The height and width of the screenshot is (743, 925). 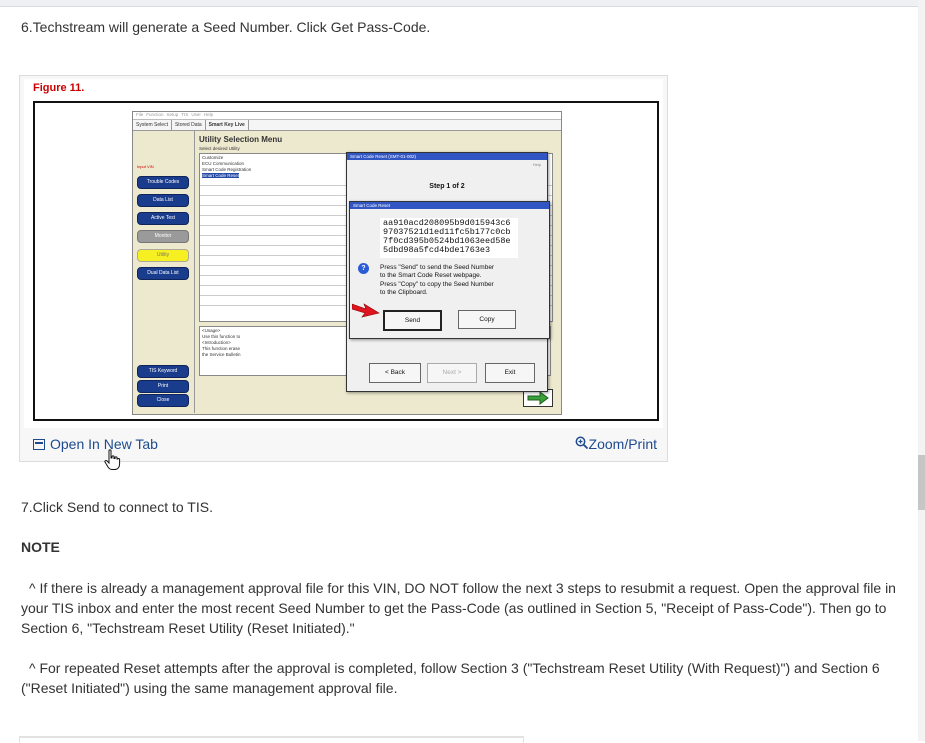 I want to click on exit-button: Exit, so click(x=510, y=373).